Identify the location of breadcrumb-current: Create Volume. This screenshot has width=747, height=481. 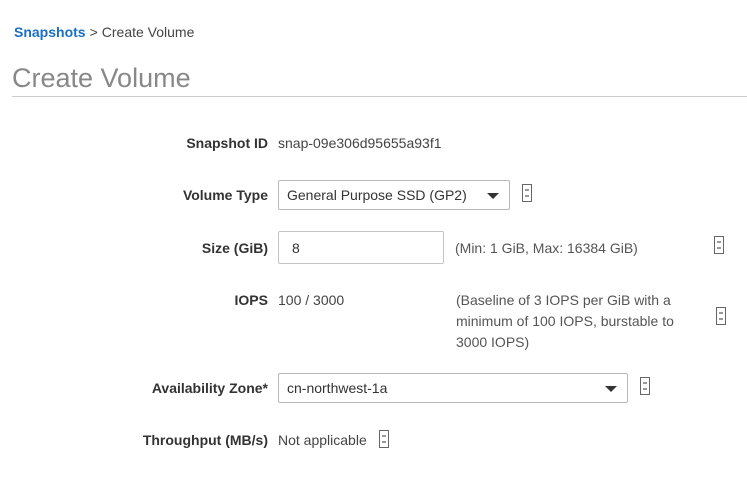
(148, 32).